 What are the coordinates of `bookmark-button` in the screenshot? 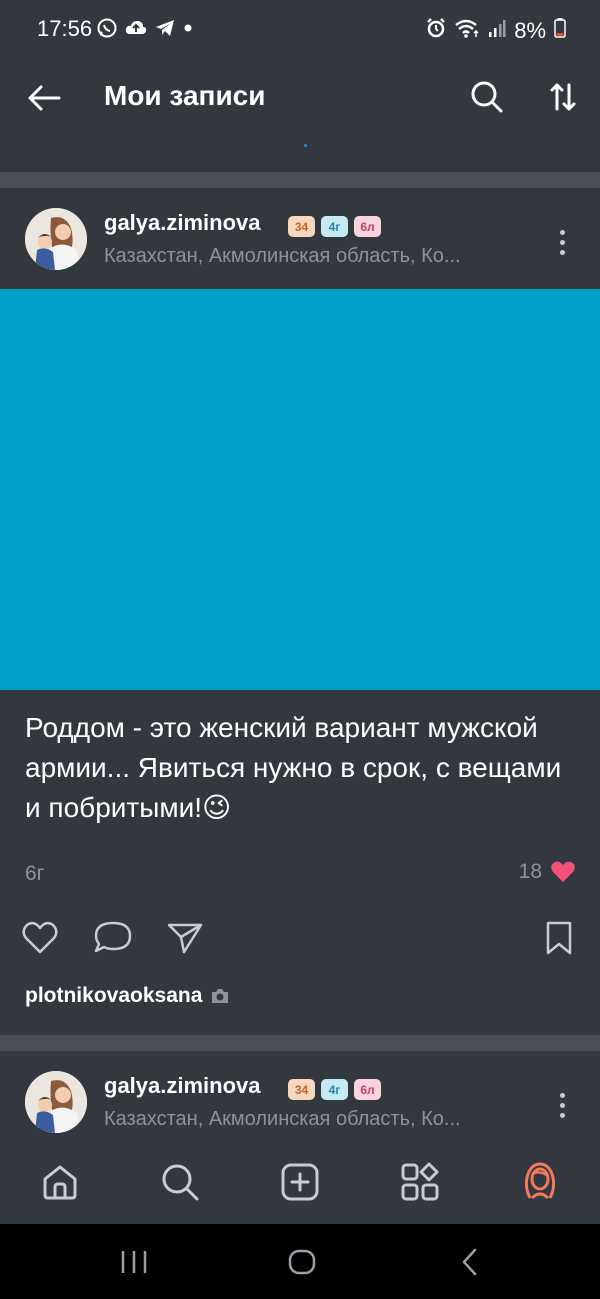 It's located at (559, 938).